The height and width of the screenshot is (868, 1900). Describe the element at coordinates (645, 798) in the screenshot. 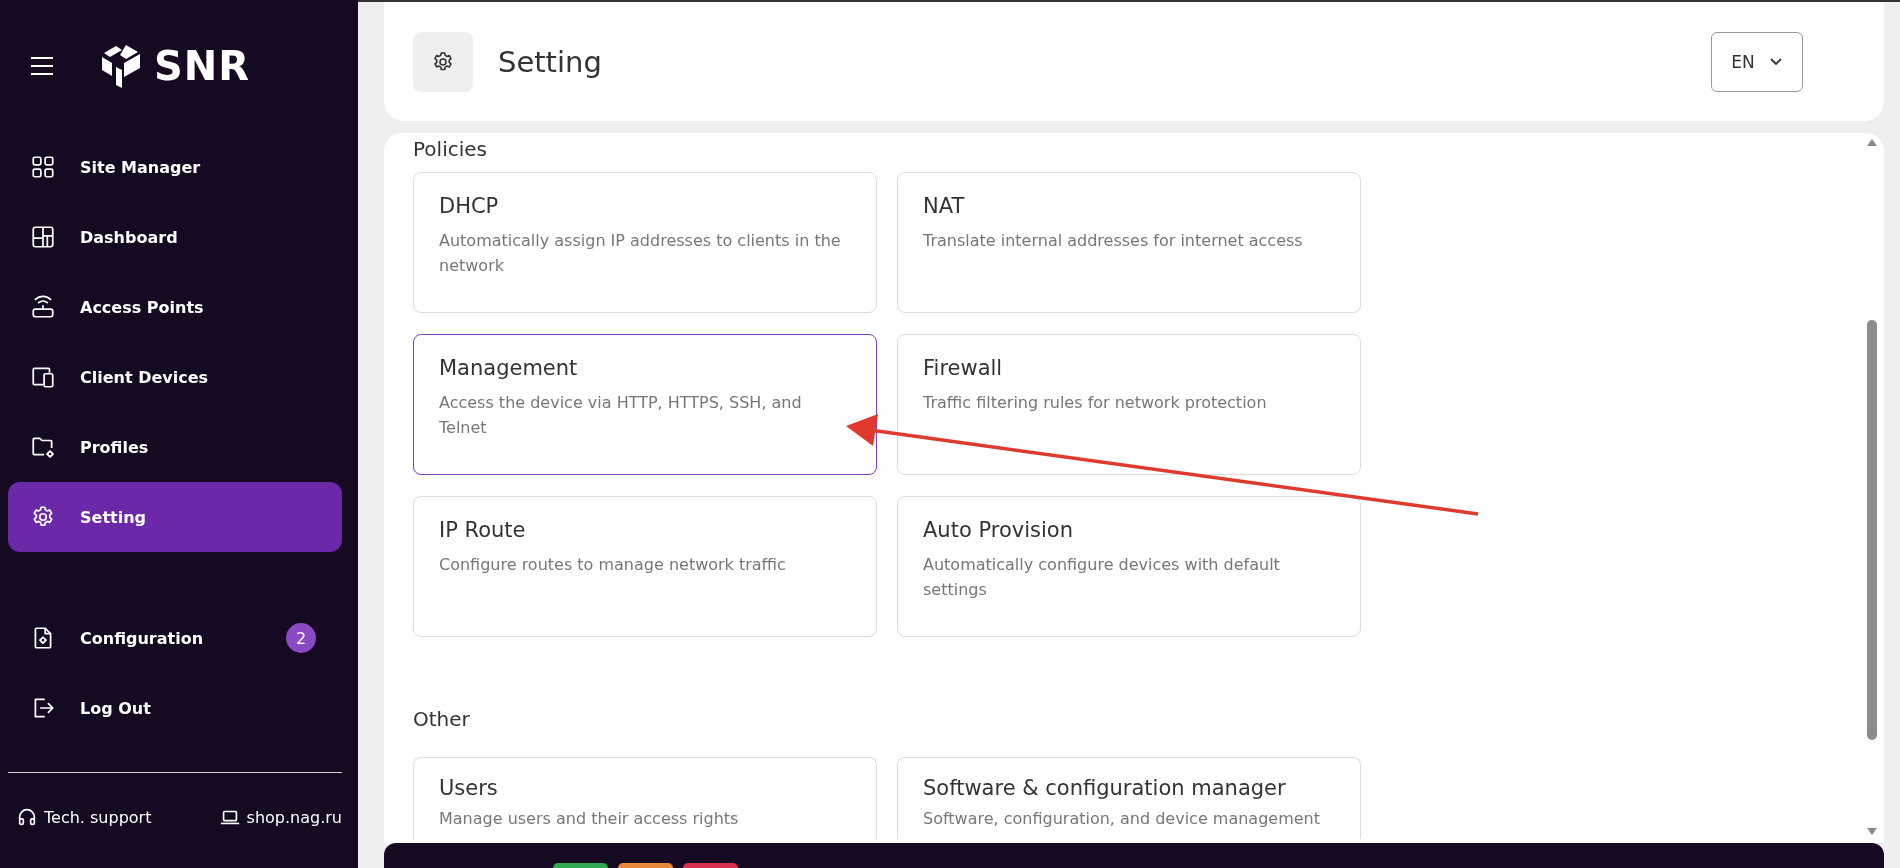

I see `settings-card: Users Manage users and their access rights` at that location.